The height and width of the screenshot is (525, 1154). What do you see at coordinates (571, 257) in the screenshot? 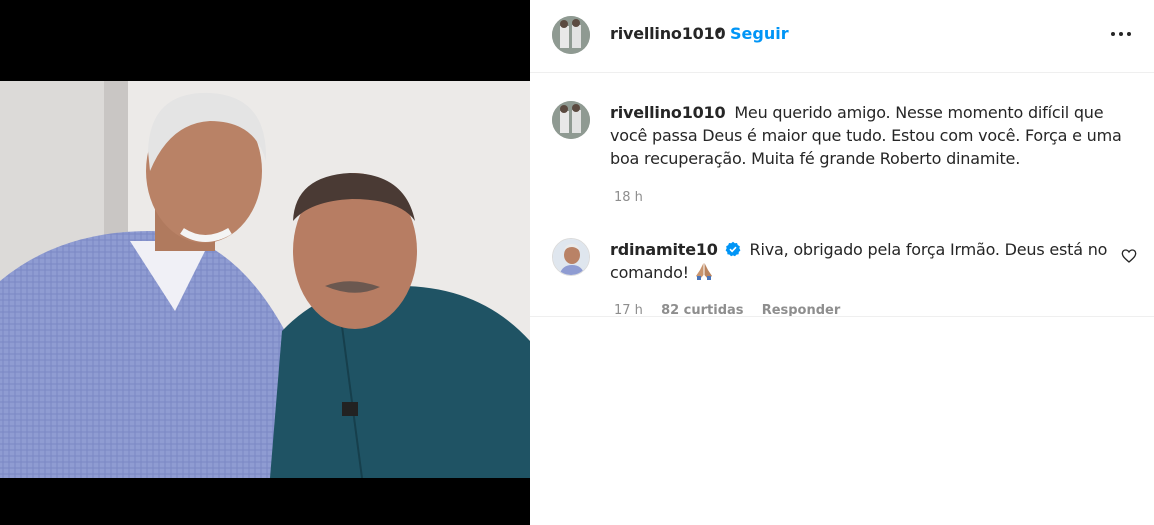
I see `reply-avatar` at bounding box center [571, 257].